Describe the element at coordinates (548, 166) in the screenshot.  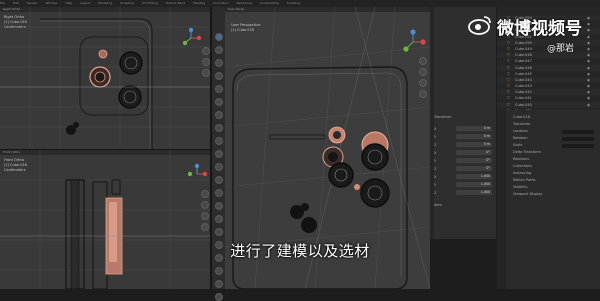
I see `properties-row: Collections` at that location.